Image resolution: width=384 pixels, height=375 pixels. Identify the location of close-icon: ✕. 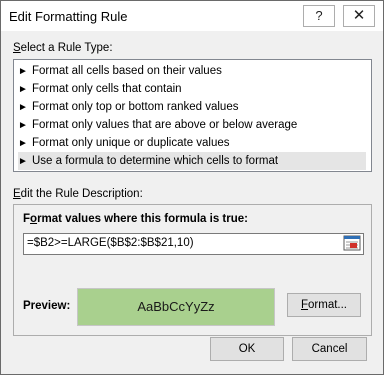
(359, 15).